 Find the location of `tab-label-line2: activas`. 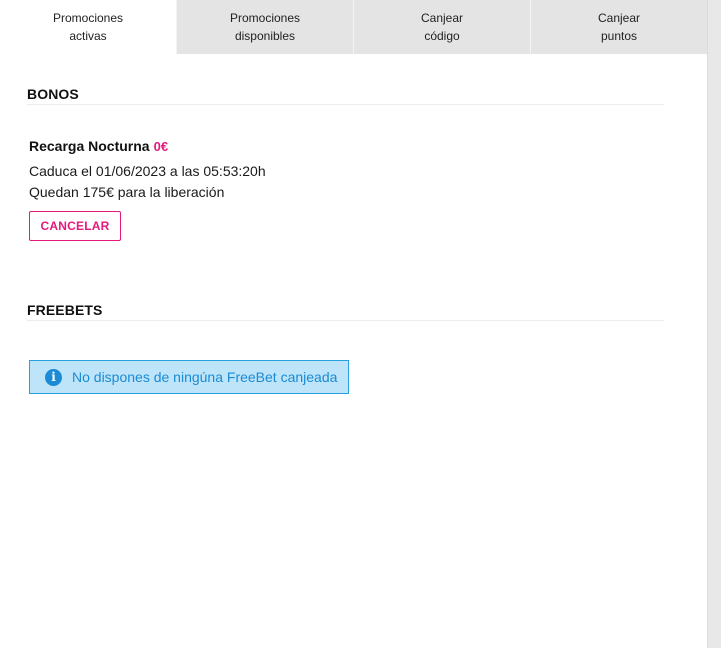

tab-label-line2: activas is located at coordinates (88, 36).